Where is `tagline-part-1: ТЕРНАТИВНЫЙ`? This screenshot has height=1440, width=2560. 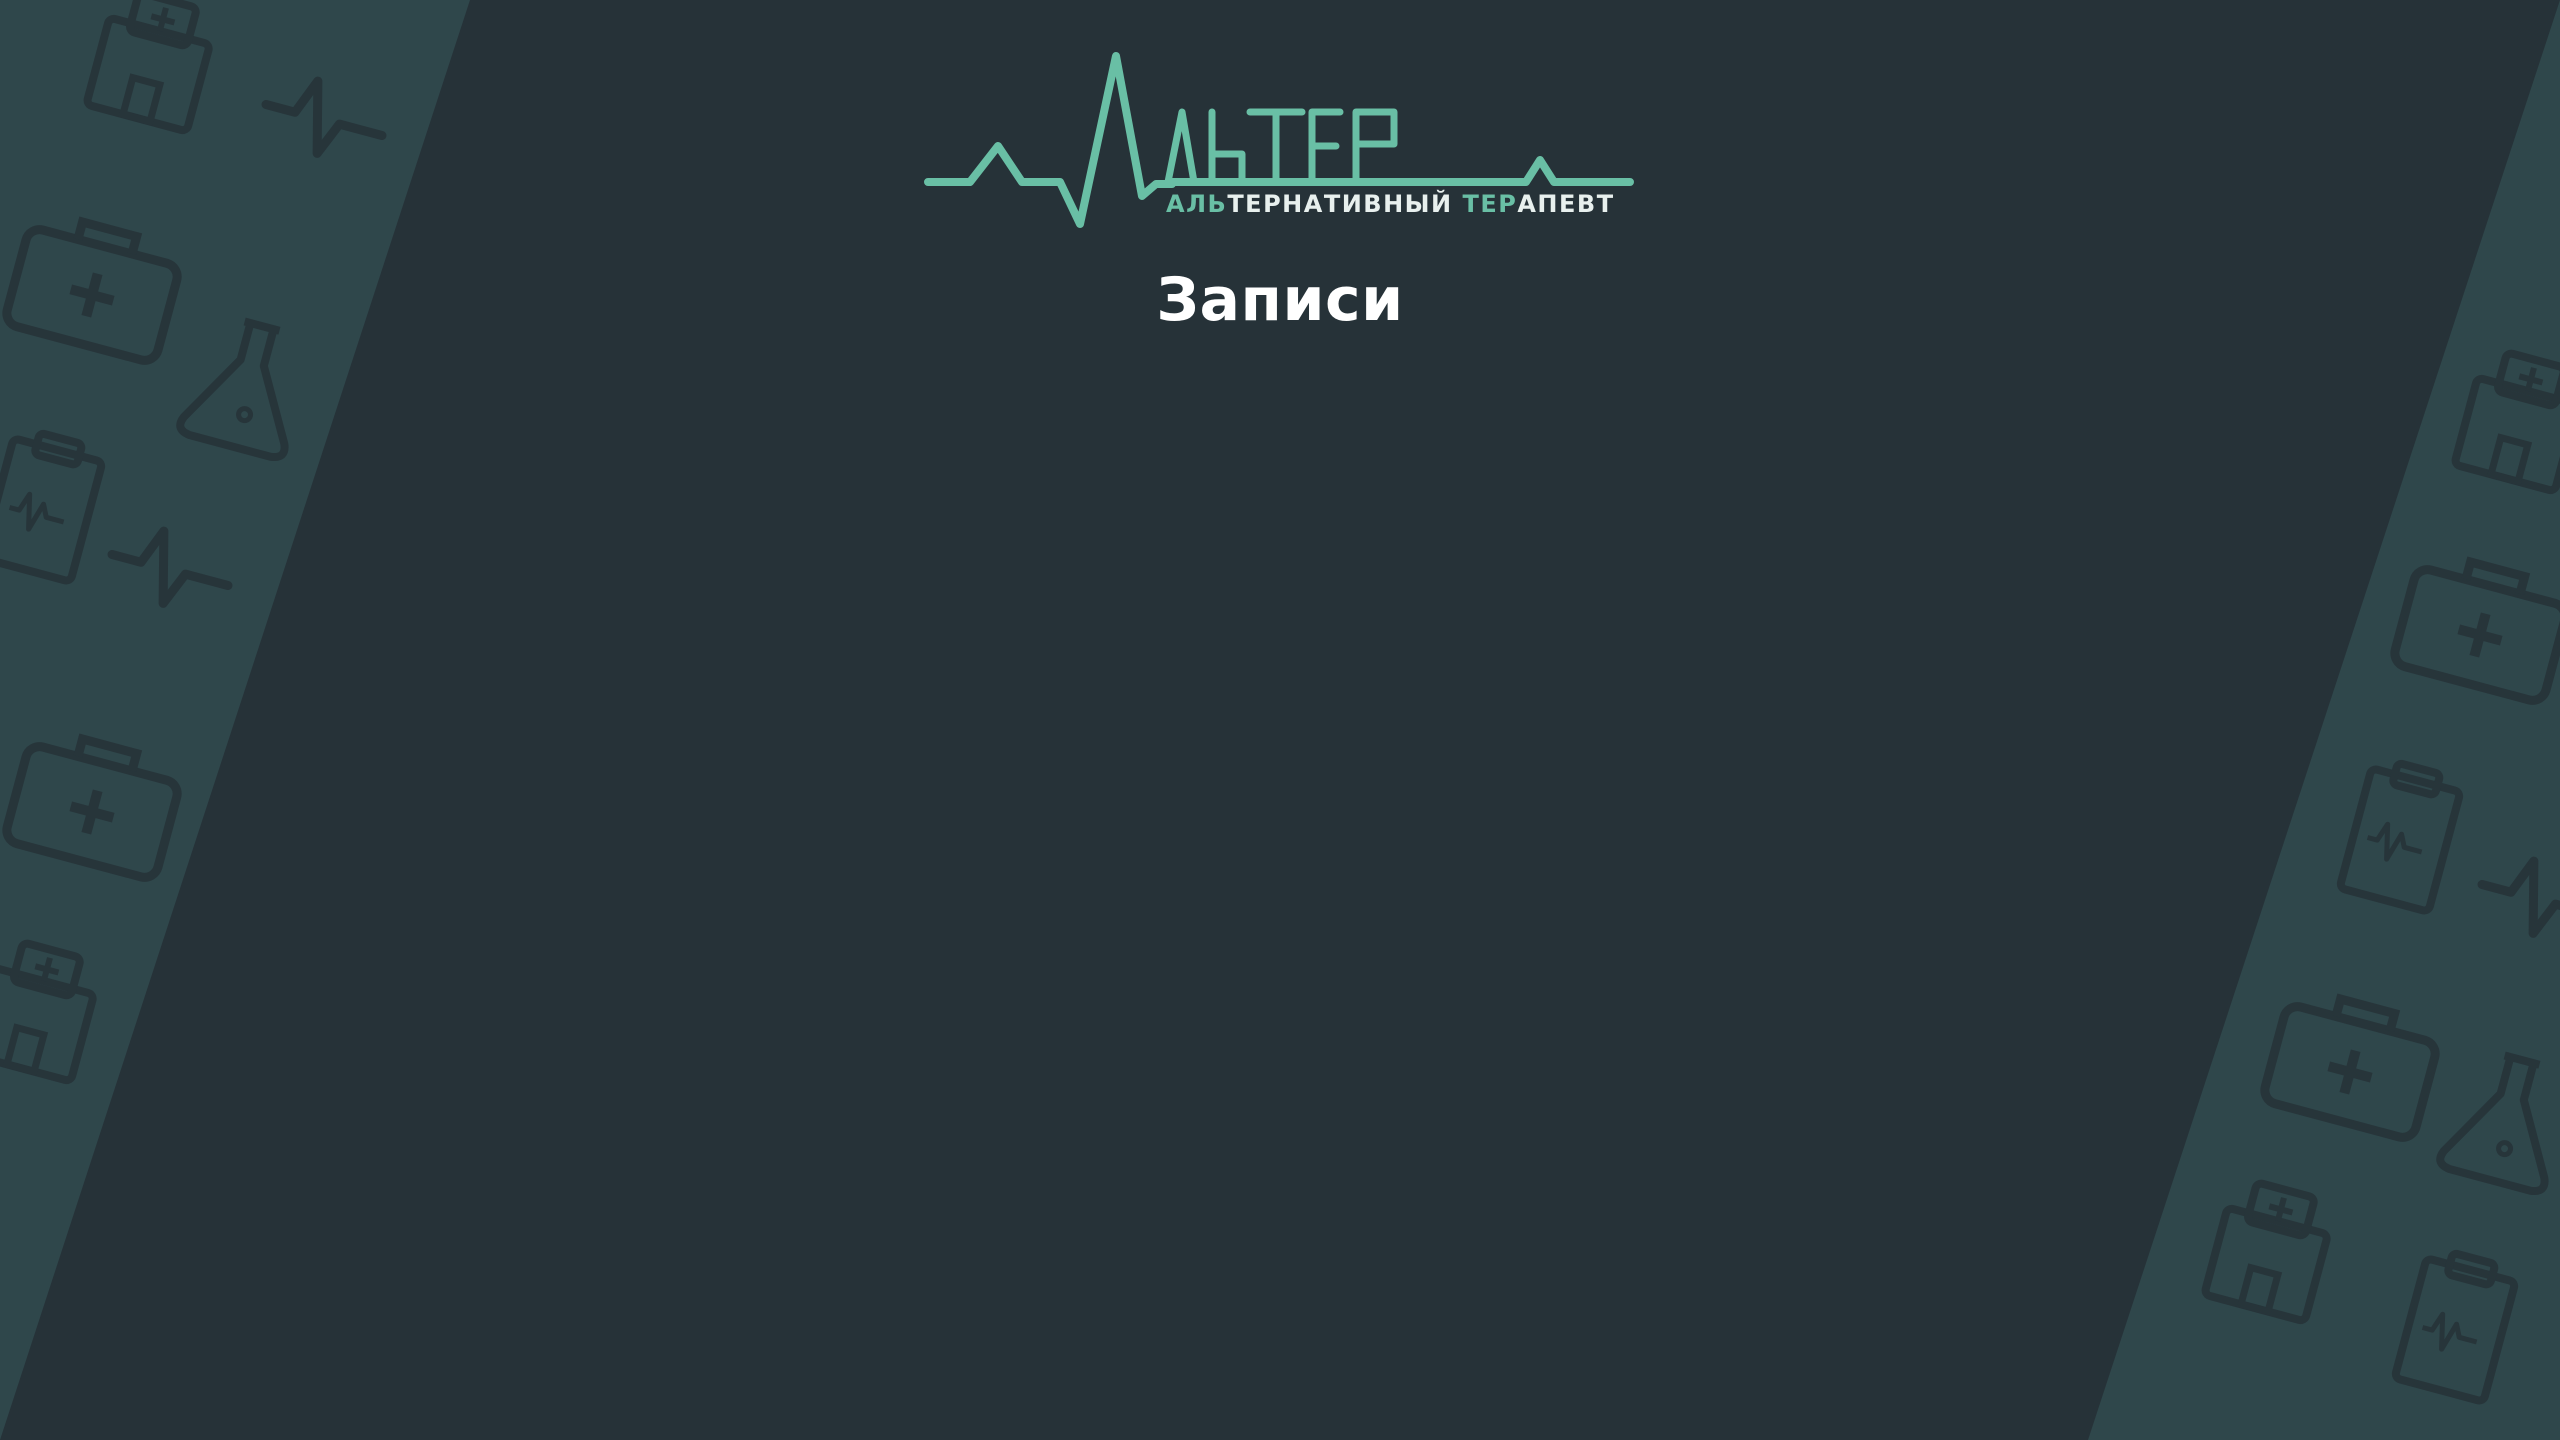
tagline-part-1: ТЕРНАТИВНЫЙ is located at coordinates (1344, 203).